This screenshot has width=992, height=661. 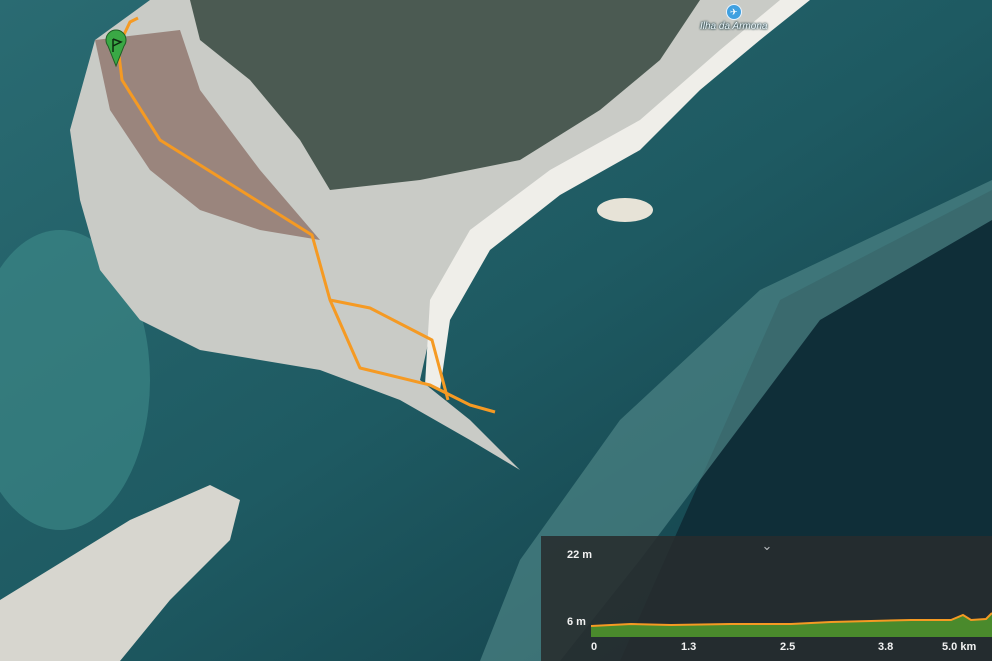 What do you see at coordinates (959, 647) in the screenshot?
I see `x-tick-4: 5.0 km` at bounding box center [959, 647].